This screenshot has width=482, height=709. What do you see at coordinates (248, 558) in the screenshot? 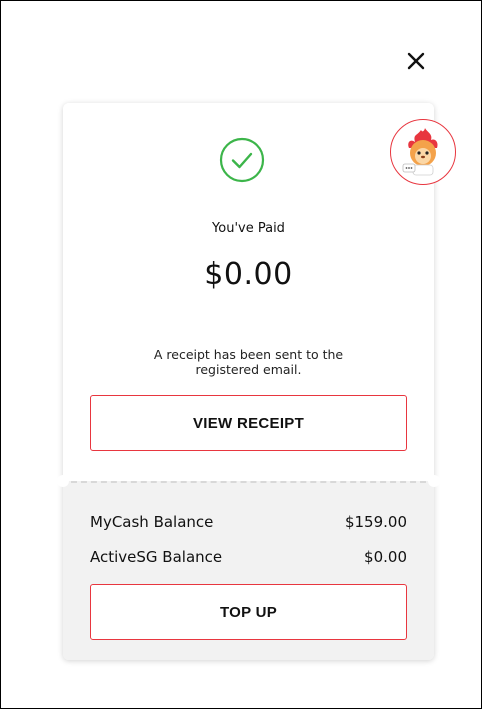
I see `balance-row-activesg: ActiveSG Balance $0.00` at bounding box center [248, 558].